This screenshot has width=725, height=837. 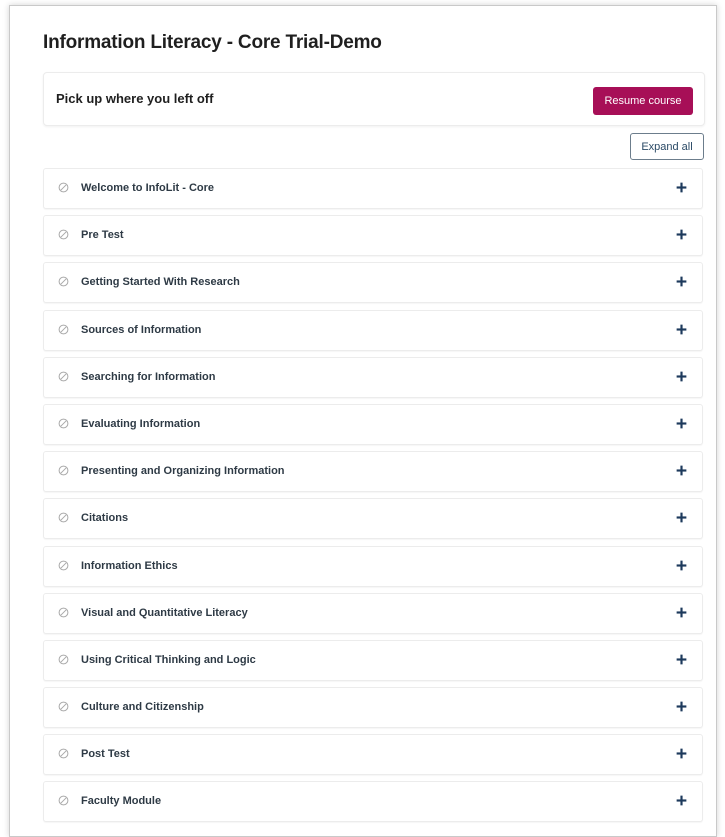 What do you see at coordinates (373, 802) in the screenshot?
I see `module-row: Faculty Module` at bounding box center [373, 802].